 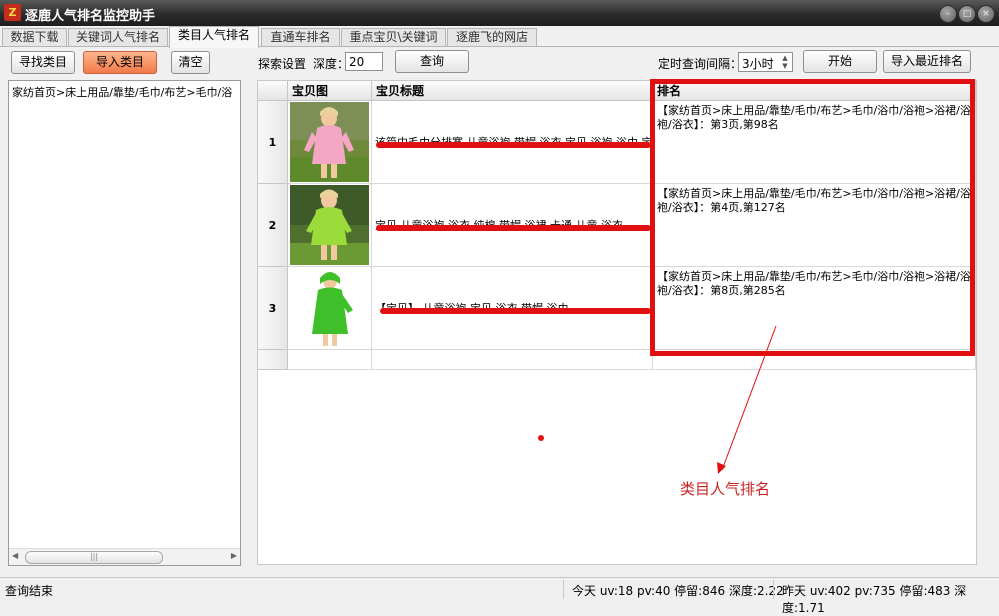 I want to click on annotation-label: 类目人气排名, so click(x=725, y=489).